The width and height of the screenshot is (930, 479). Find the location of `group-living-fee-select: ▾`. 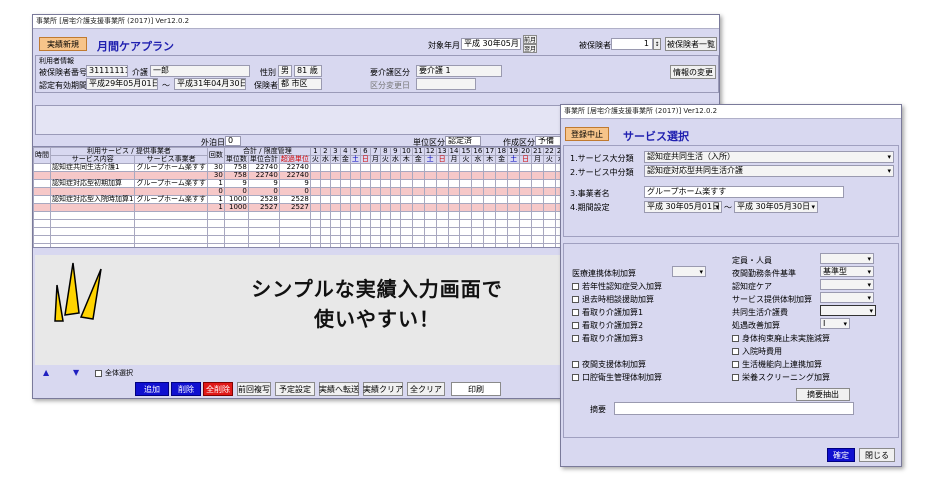

group-living-fee-select: ▾ is located at coordinates (848, 310).